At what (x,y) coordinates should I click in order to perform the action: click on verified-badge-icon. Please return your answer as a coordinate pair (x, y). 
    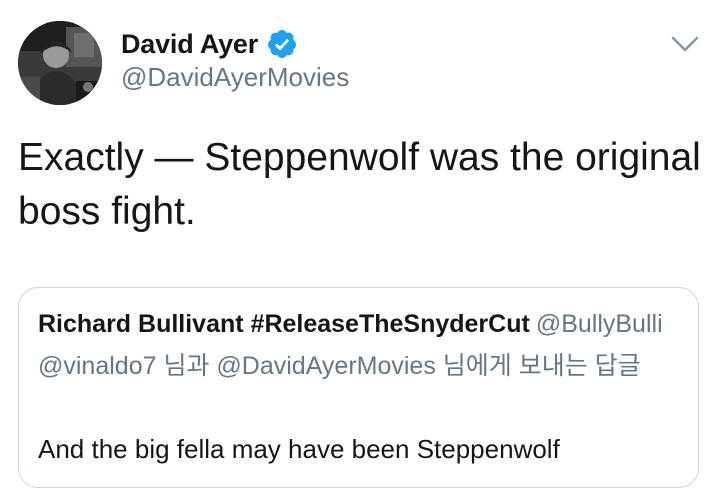
    Looking at the image, I should click on (282, 44).